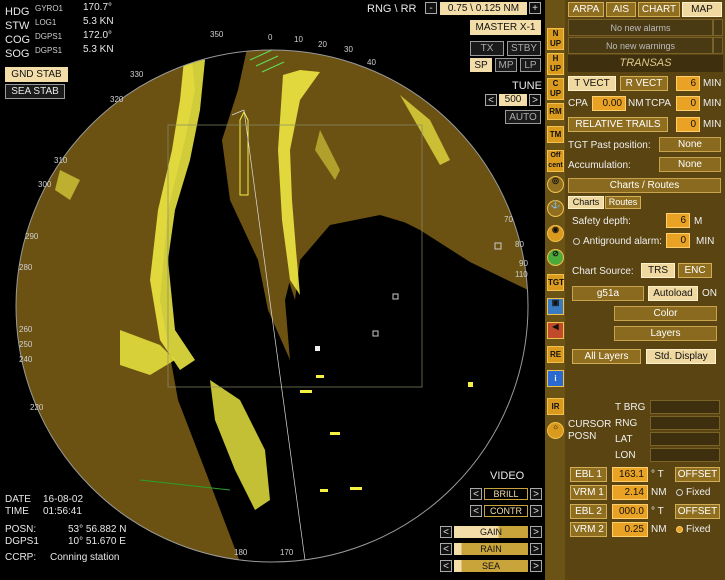  Describe the element at coordinates (555, 233) in the screenshot. I see `target-icon-button: ◉` at that location.